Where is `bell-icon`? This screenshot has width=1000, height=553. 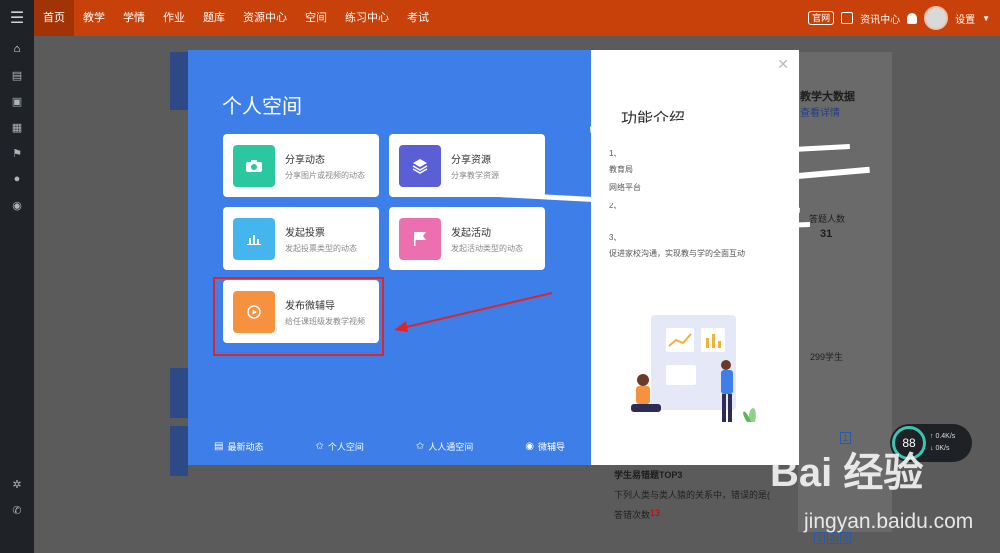
bell-icon is located at coordinates (912, 18).